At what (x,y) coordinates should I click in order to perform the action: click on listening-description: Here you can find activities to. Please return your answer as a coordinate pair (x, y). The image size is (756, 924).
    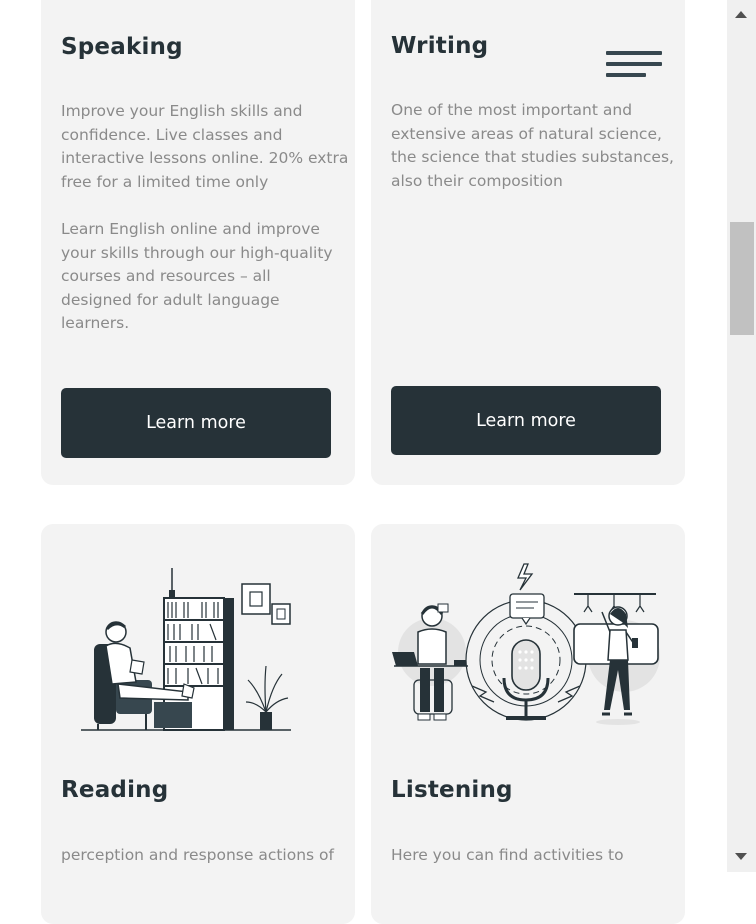
    Looking at the image, I should click on (538, 856).